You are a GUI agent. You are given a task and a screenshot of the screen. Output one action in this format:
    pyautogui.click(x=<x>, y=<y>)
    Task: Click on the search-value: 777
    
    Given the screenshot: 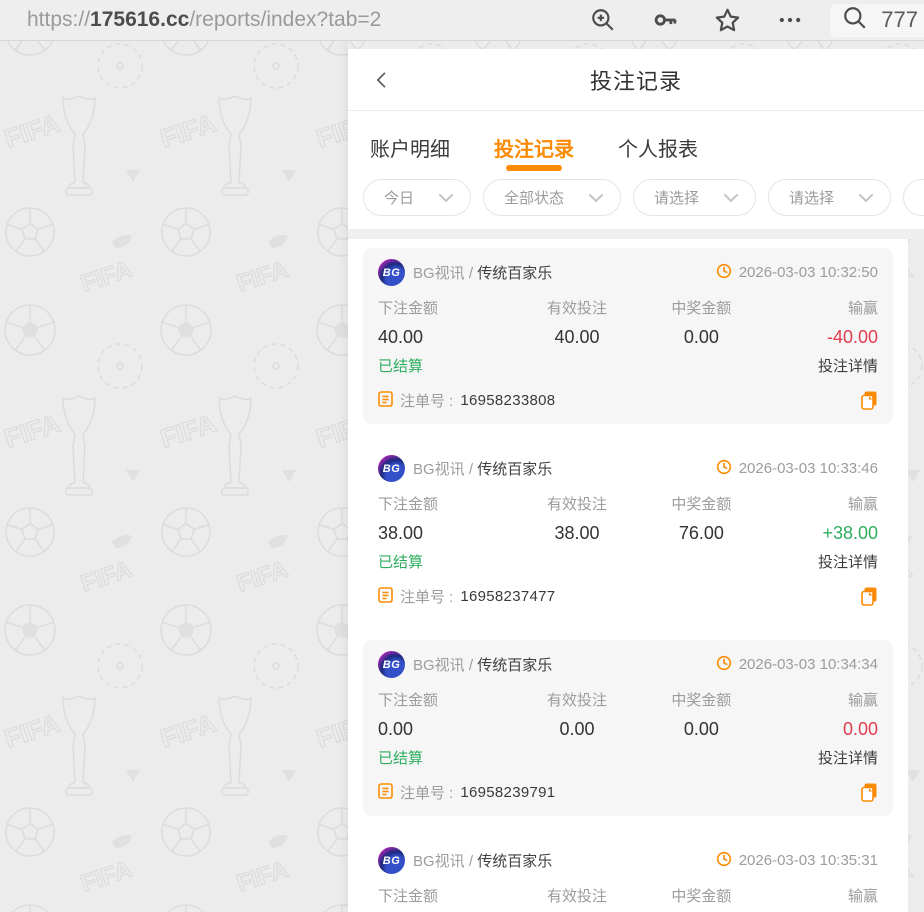 What is the action you would take?
    pyautogui.click(x=899, y=19)
    